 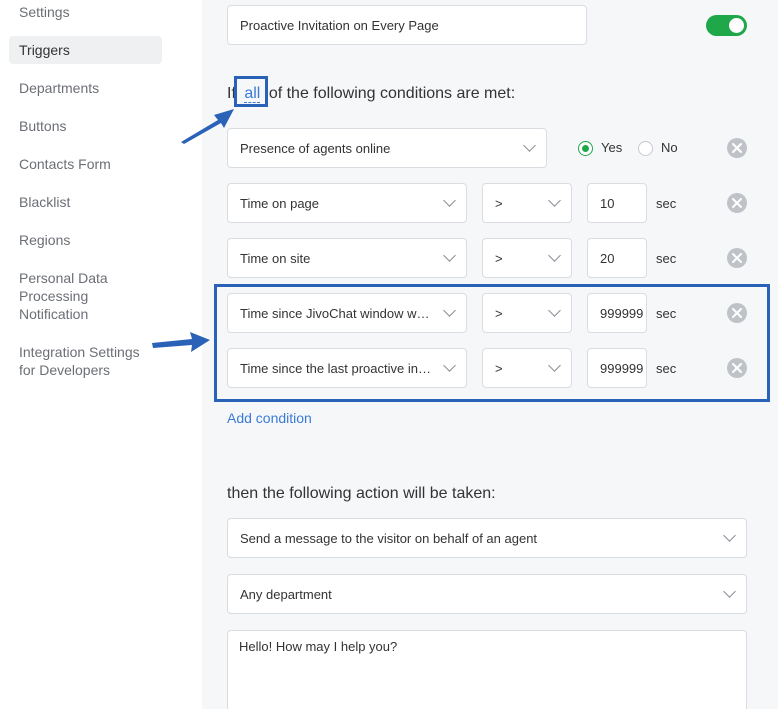 What do you see at coordinates (361, 493) in the screenshot?
I see `actions-heading: then the following action will be taken:` at bounding box center [361, 493].